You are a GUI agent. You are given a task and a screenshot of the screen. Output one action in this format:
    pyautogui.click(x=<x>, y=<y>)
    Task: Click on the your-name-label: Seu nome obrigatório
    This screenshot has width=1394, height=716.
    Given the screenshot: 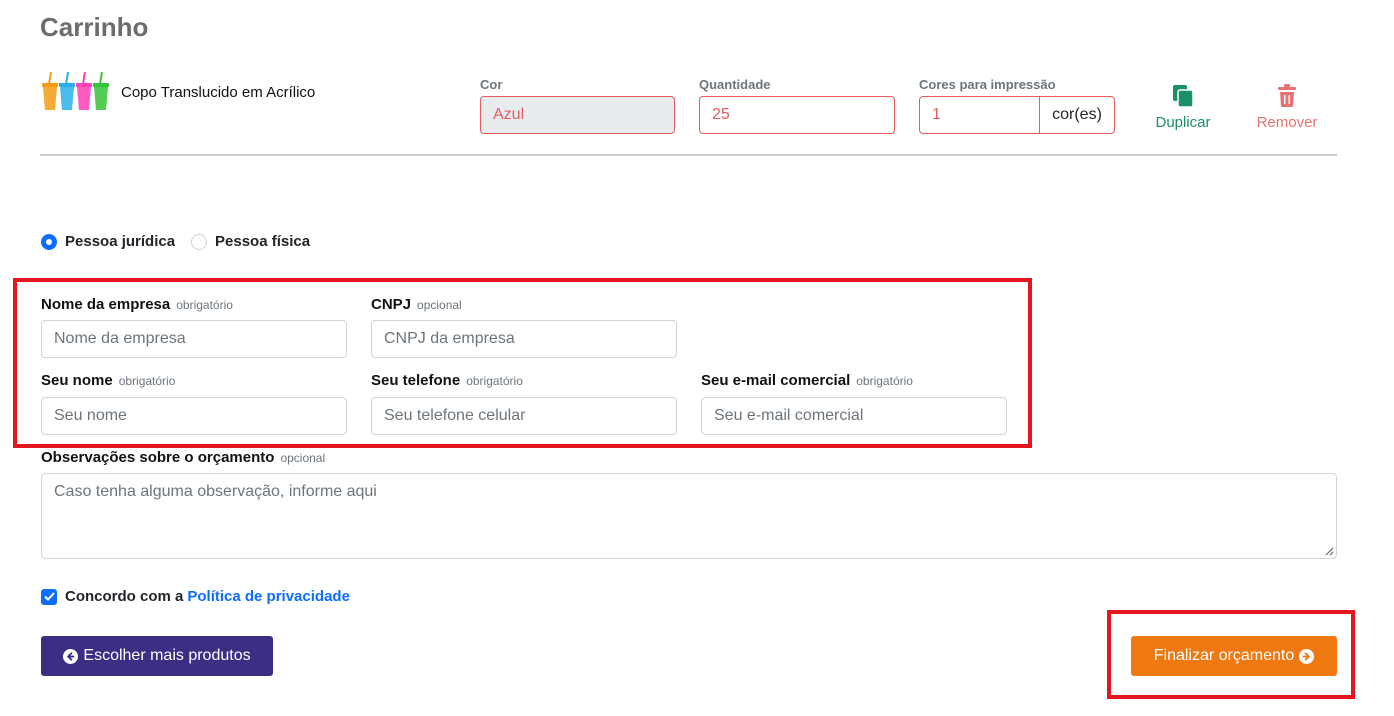 What is the action you would take?
    pyautogui.click(x=108, y=380)
    